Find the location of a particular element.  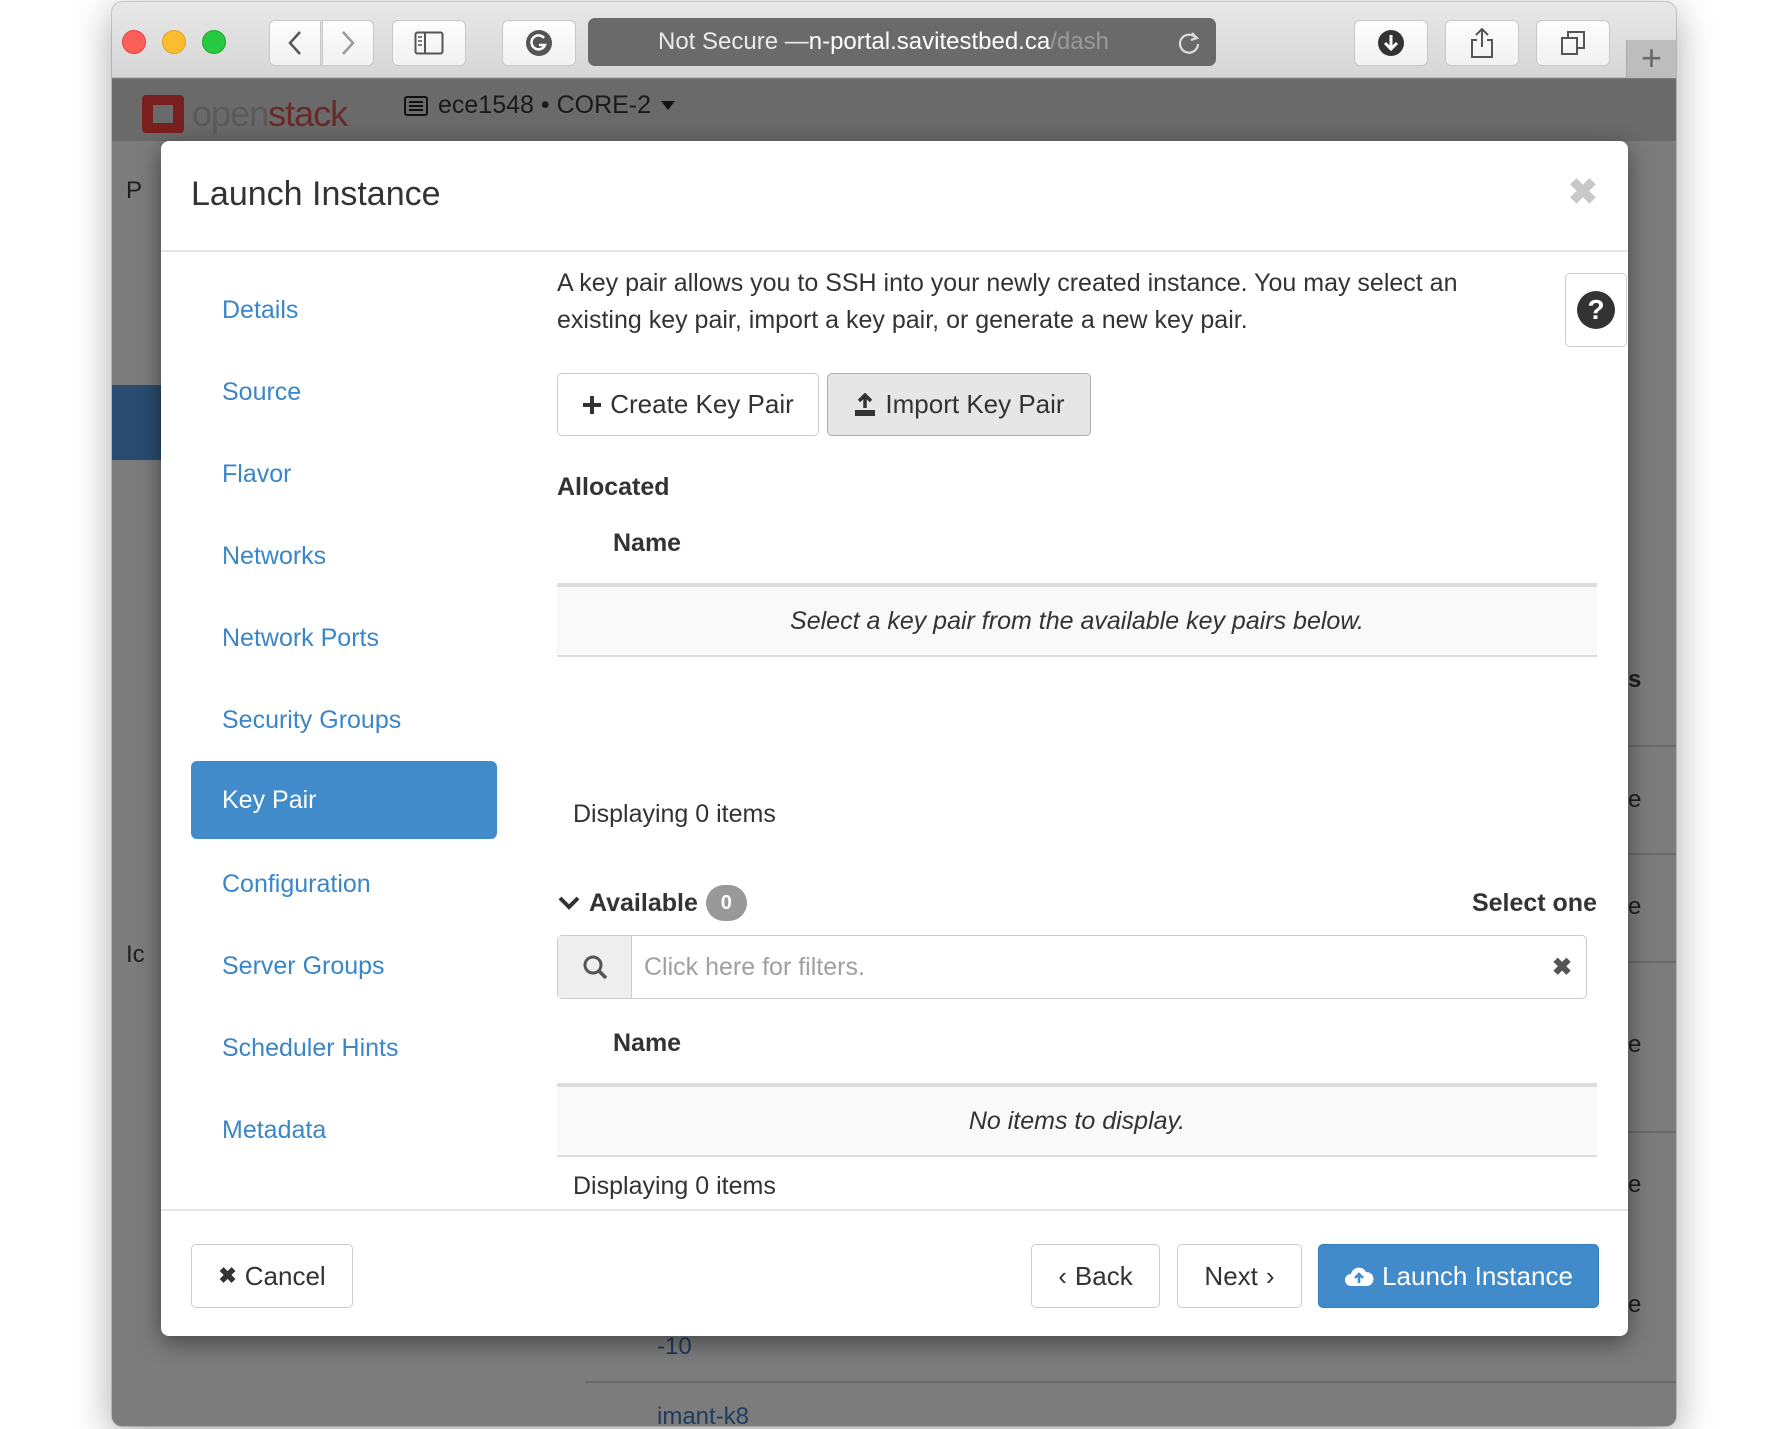

available-empty-row: No items to display. is located at coordinates (1077, 1122).